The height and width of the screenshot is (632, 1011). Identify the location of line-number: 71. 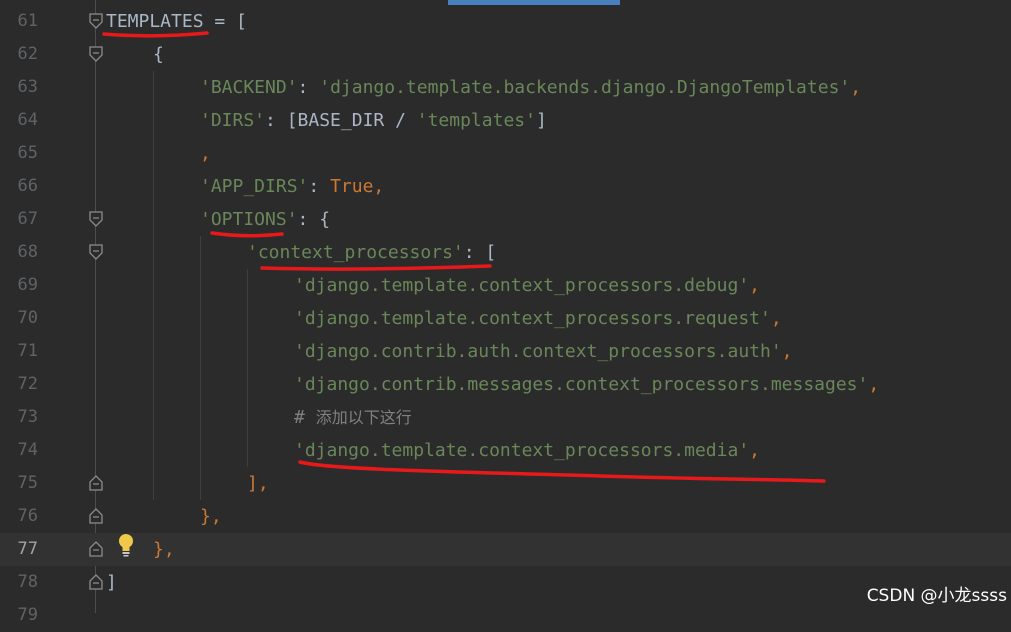
(27, 351).